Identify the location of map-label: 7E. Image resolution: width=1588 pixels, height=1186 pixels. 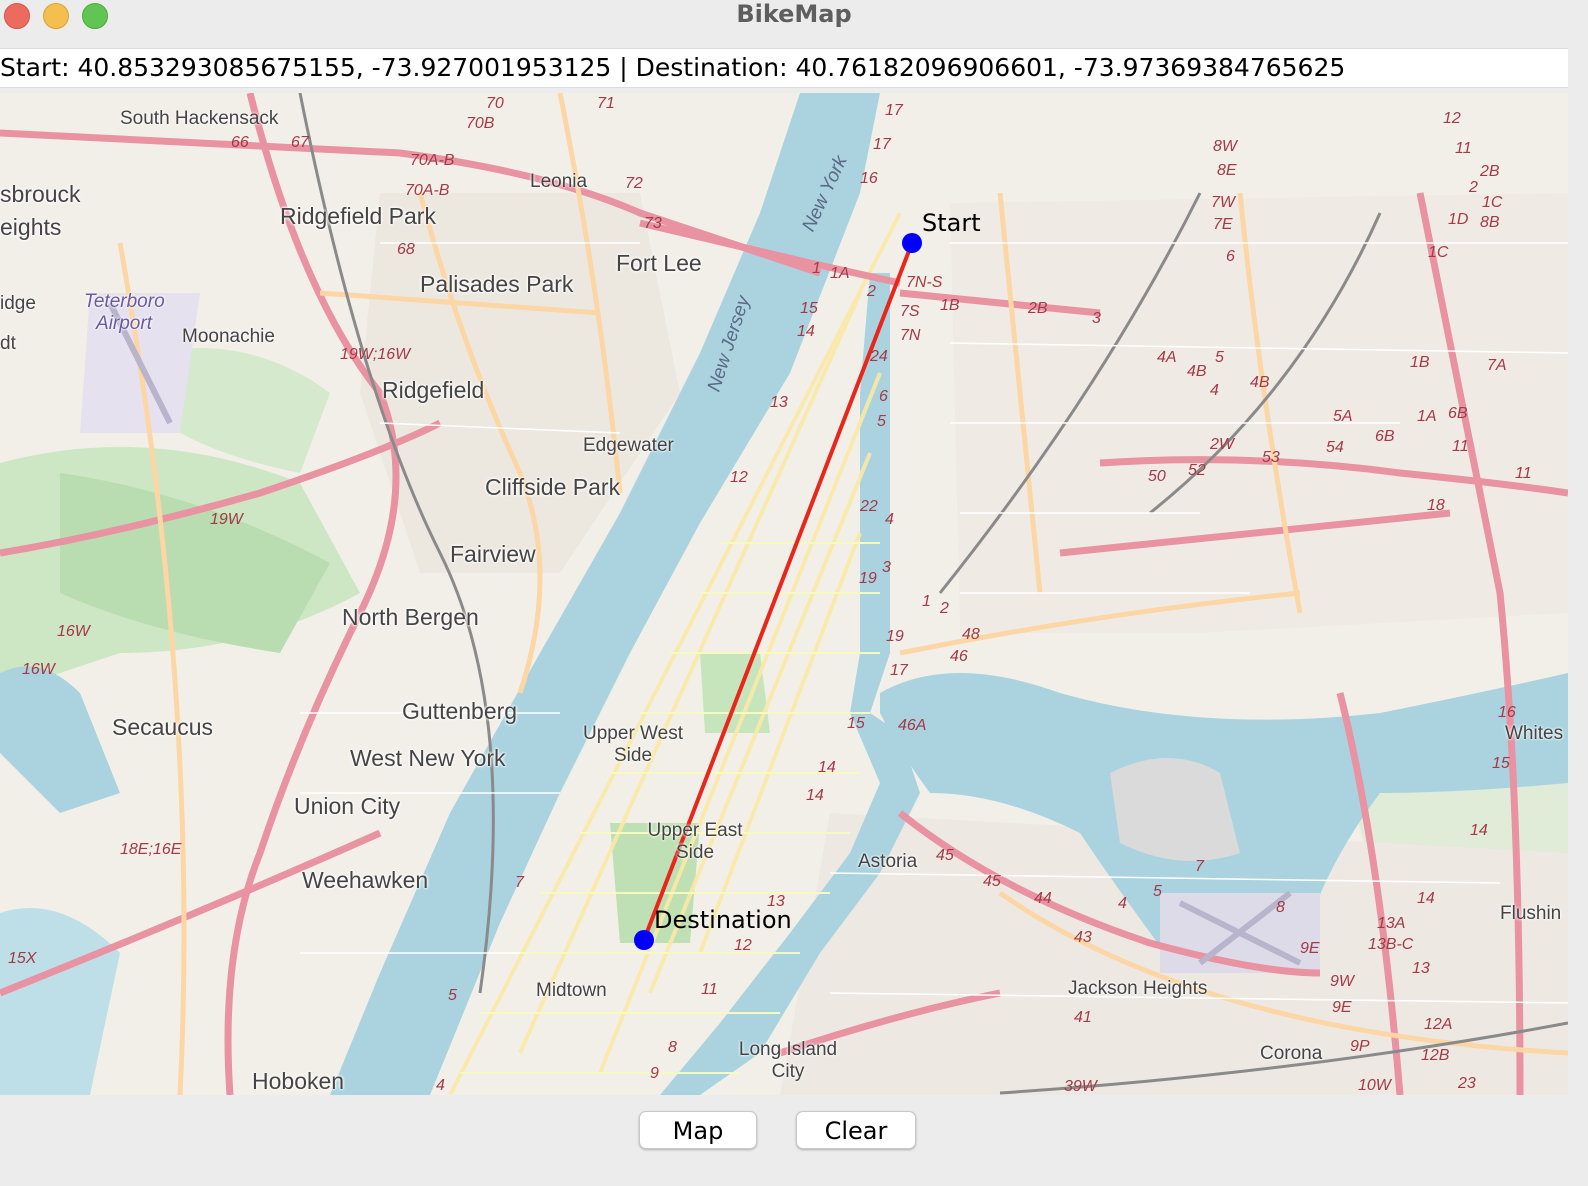
(1223, 224).